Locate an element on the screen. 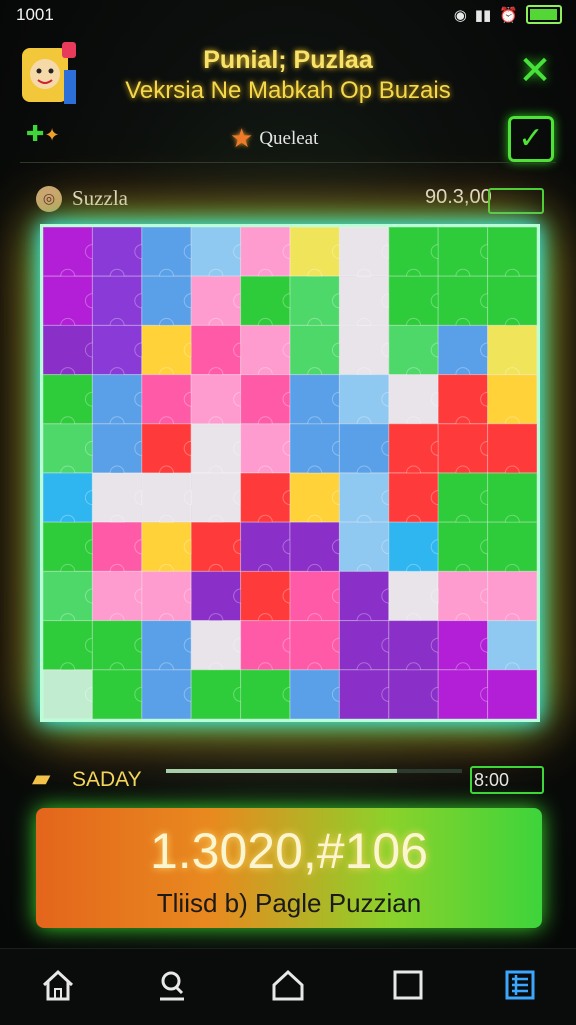 This screenshot has height=1025, width=576. quest-button: ★ Queleat is located at coordinates (274, 139).